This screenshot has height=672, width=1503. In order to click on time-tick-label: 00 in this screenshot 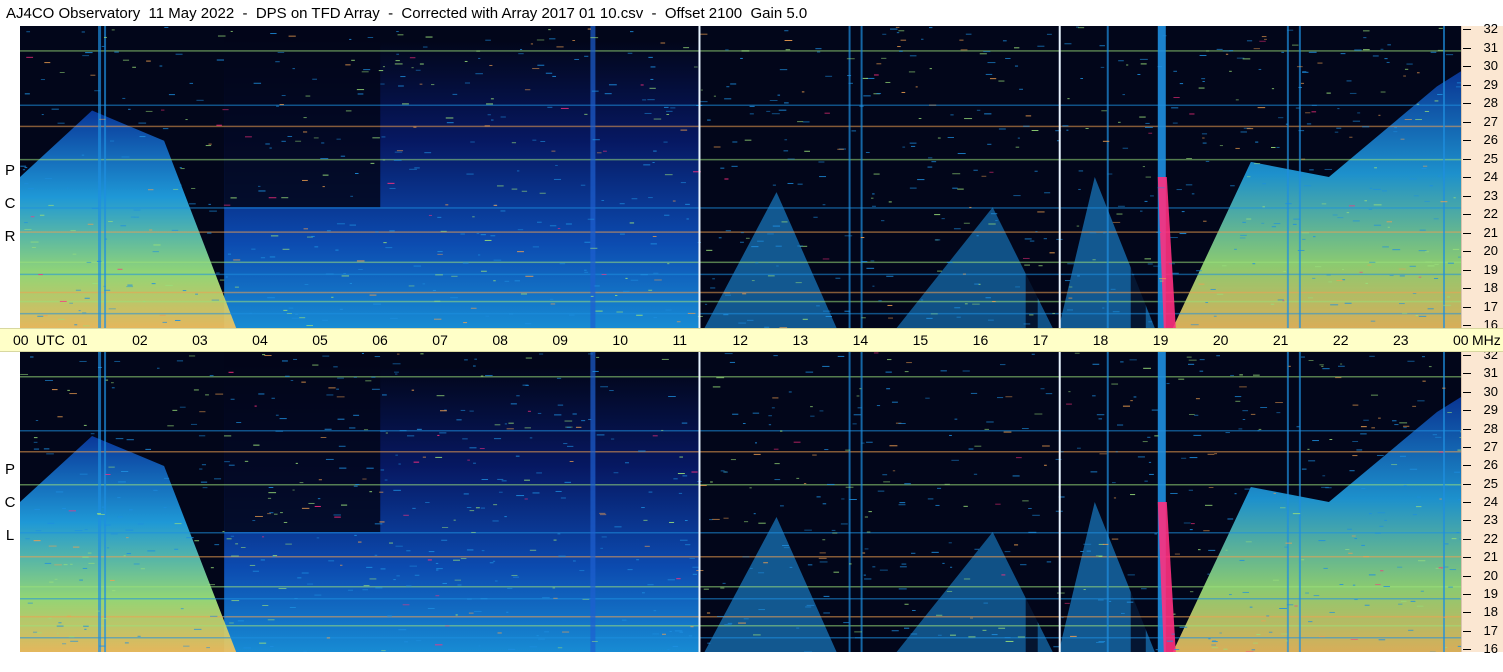, I will do `click(21, 340)`.